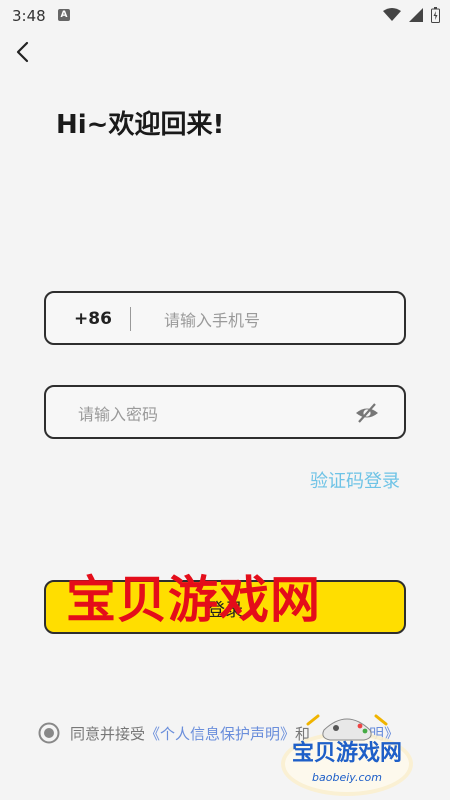 This screenshot has width=450, height=800. I want to click on status-bar: 3:48 A, so click(225, 16).